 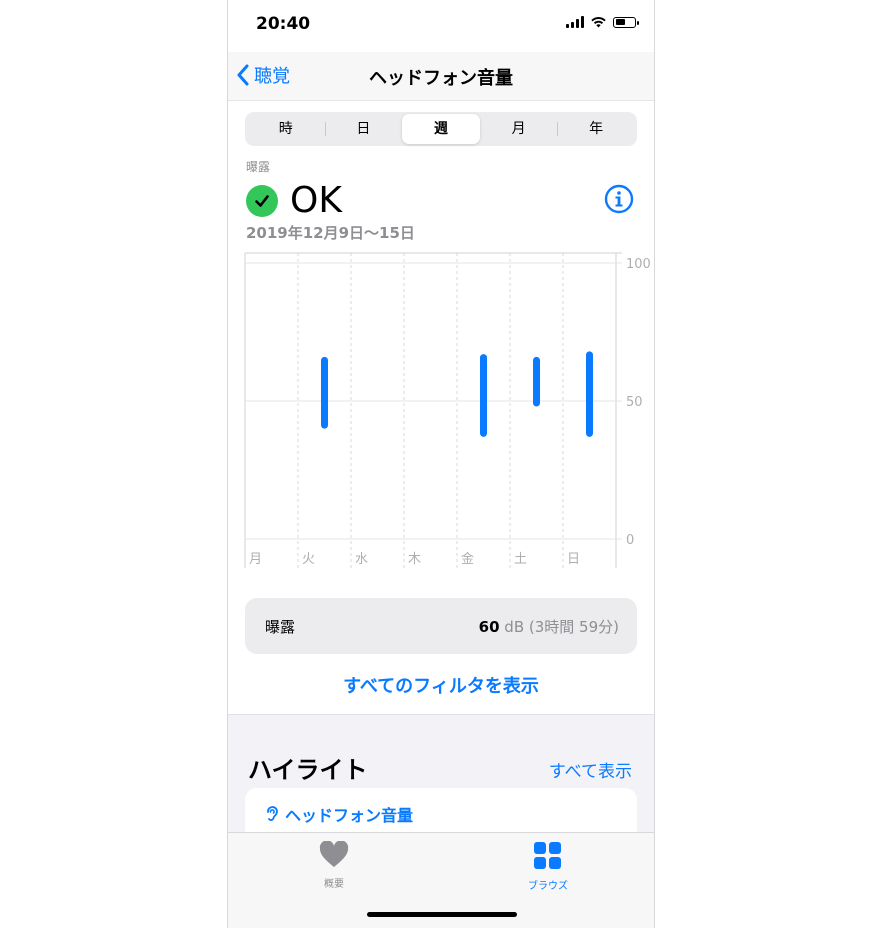 I want to click on battery-icon, so click(x=626, y=22).